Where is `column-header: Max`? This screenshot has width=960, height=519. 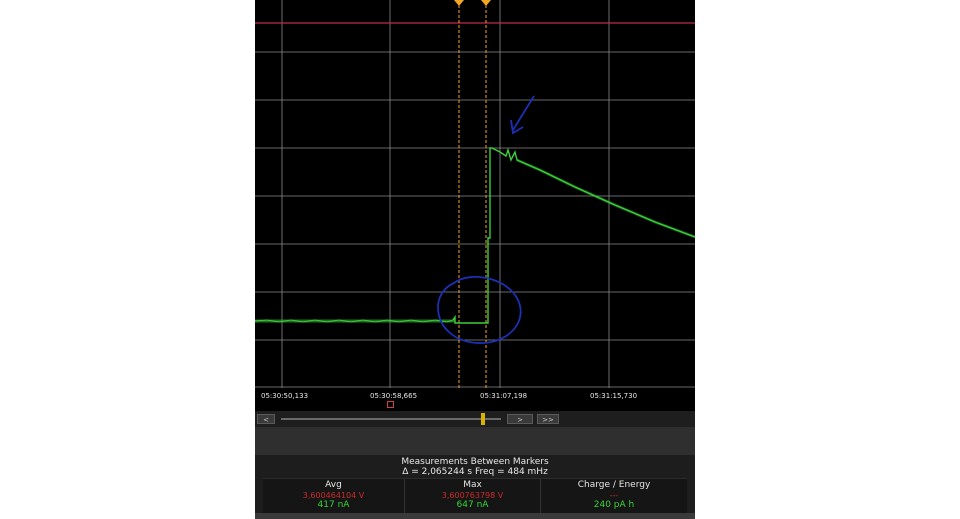 column-header: Max is located at coordinates (472, 485).